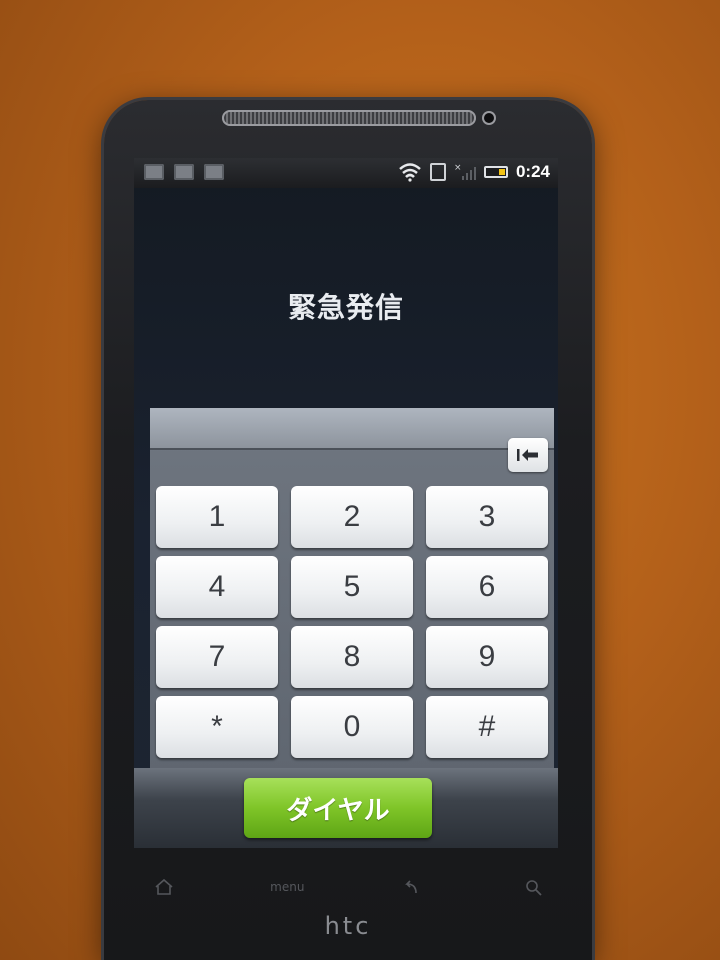 This screenshot has width=720, height=960. What do you see at coordinates (154, 172) in the screenshot?
I see `notification-icon` at bounding box center [154, 172].